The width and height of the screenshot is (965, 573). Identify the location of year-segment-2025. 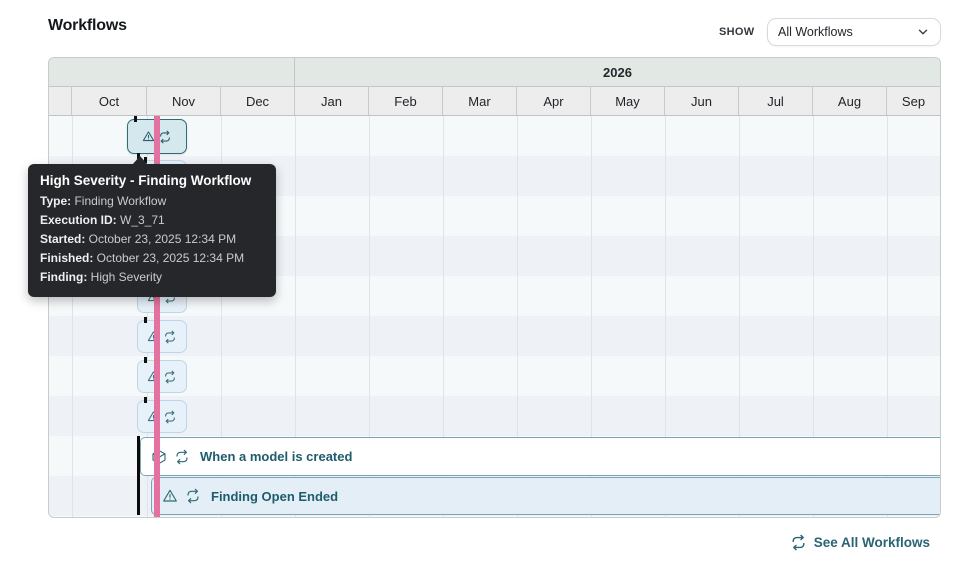
(172, 72).